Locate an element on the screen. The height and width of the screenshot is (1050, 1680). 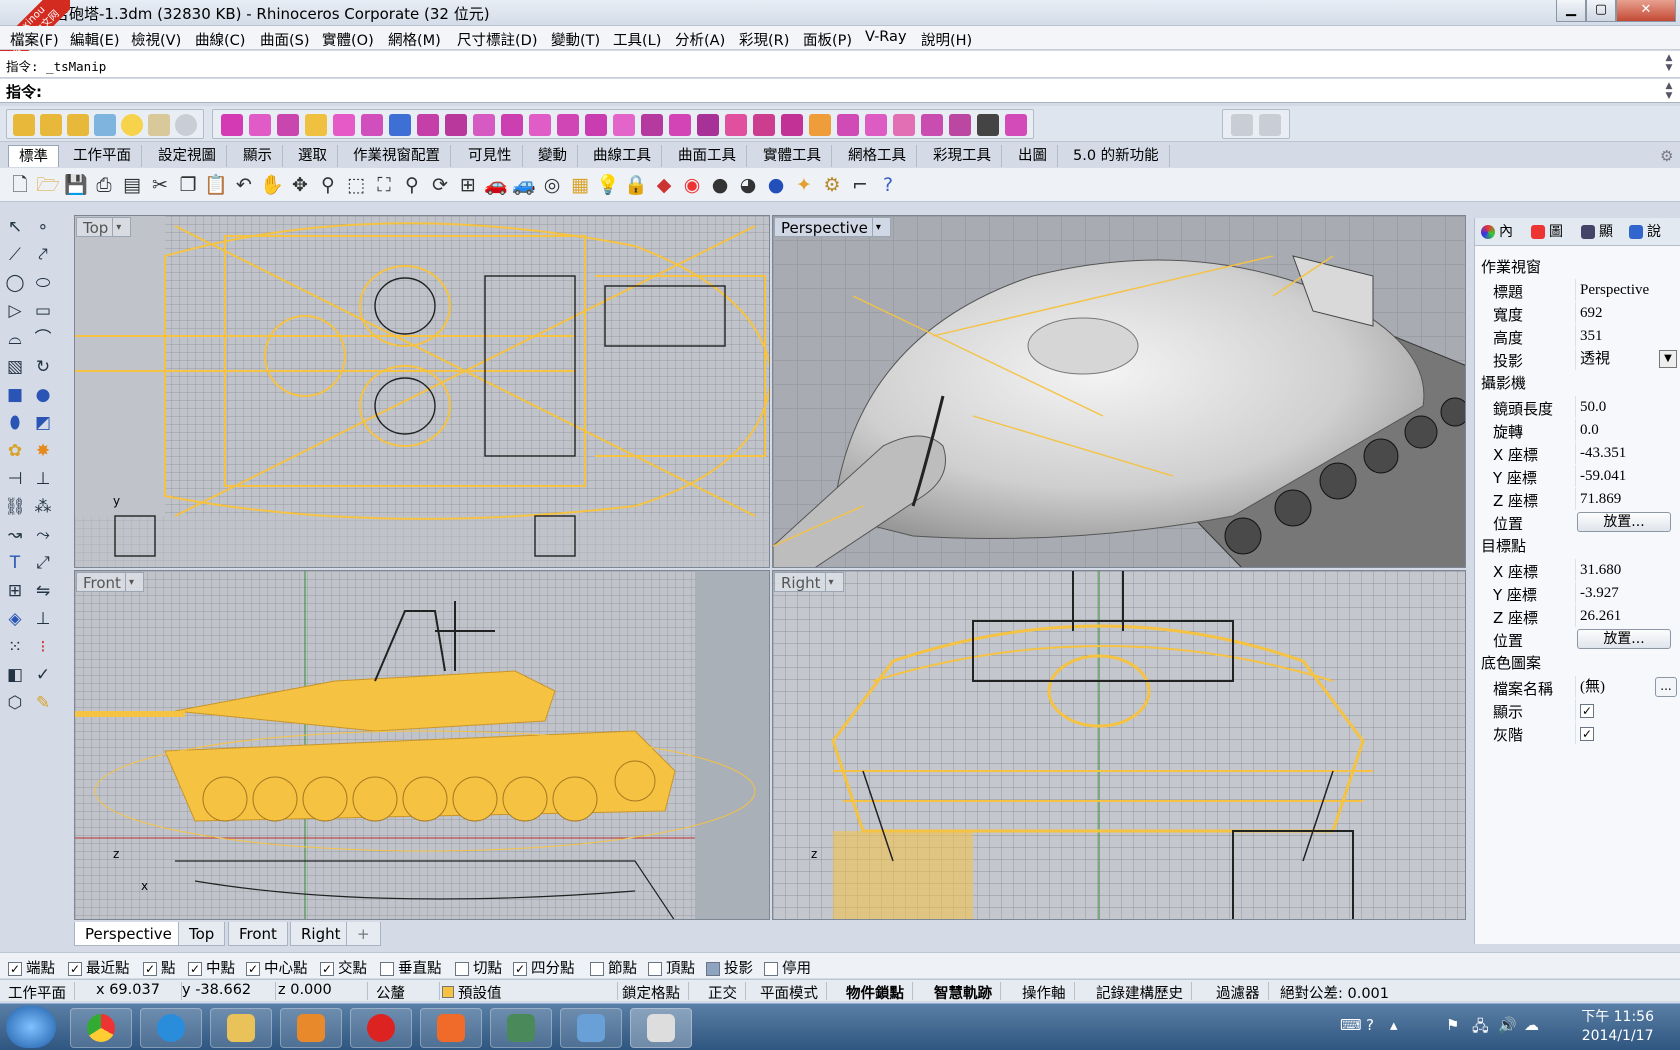
osnap-center: ✓ 中心點 is located at coordinates (277, 967).